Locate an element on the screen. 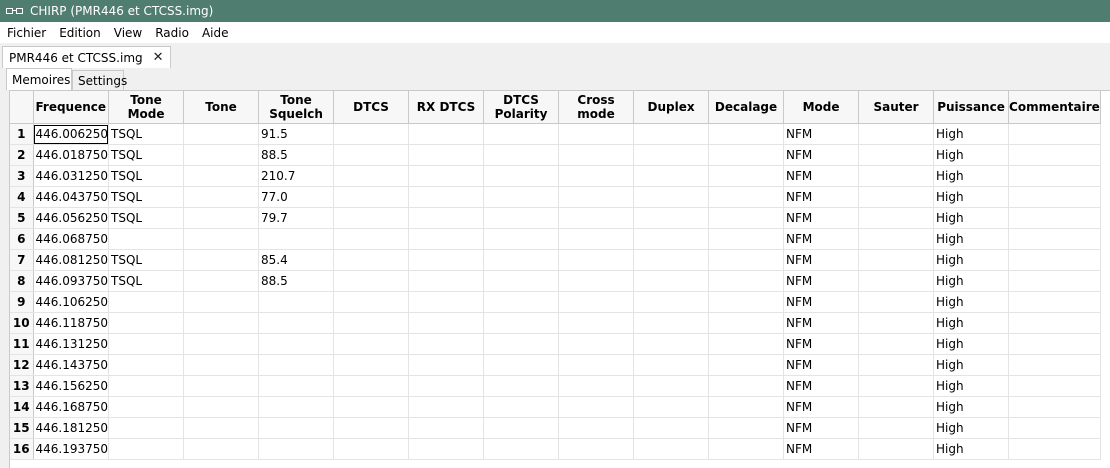 Image resolution: width=1110 pixels, height=468 pixels. table-cell: 446.168750 is located at coordinates (71, 407).